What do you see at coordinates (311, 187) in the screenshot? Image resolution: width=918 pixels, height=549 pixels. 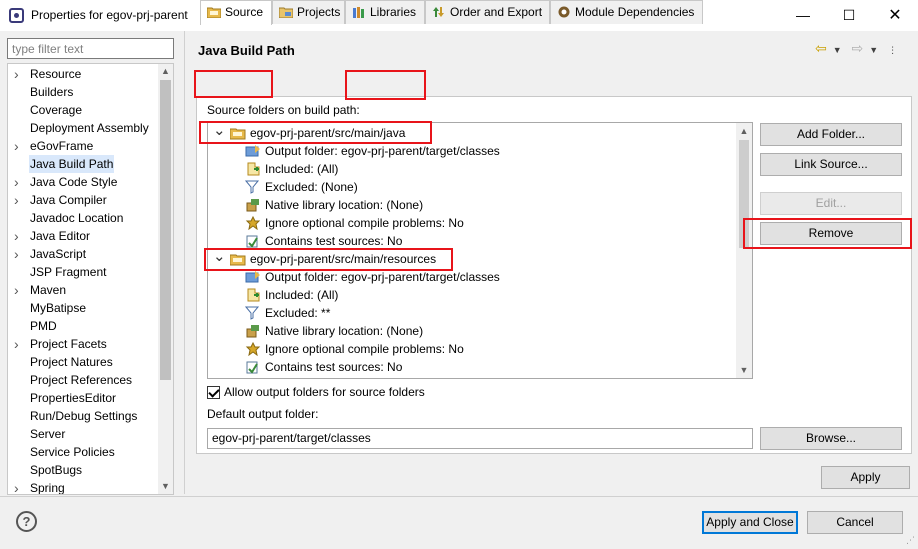 I see `attribute-label: Excluded: (None)` at bounding box center [311, 187].